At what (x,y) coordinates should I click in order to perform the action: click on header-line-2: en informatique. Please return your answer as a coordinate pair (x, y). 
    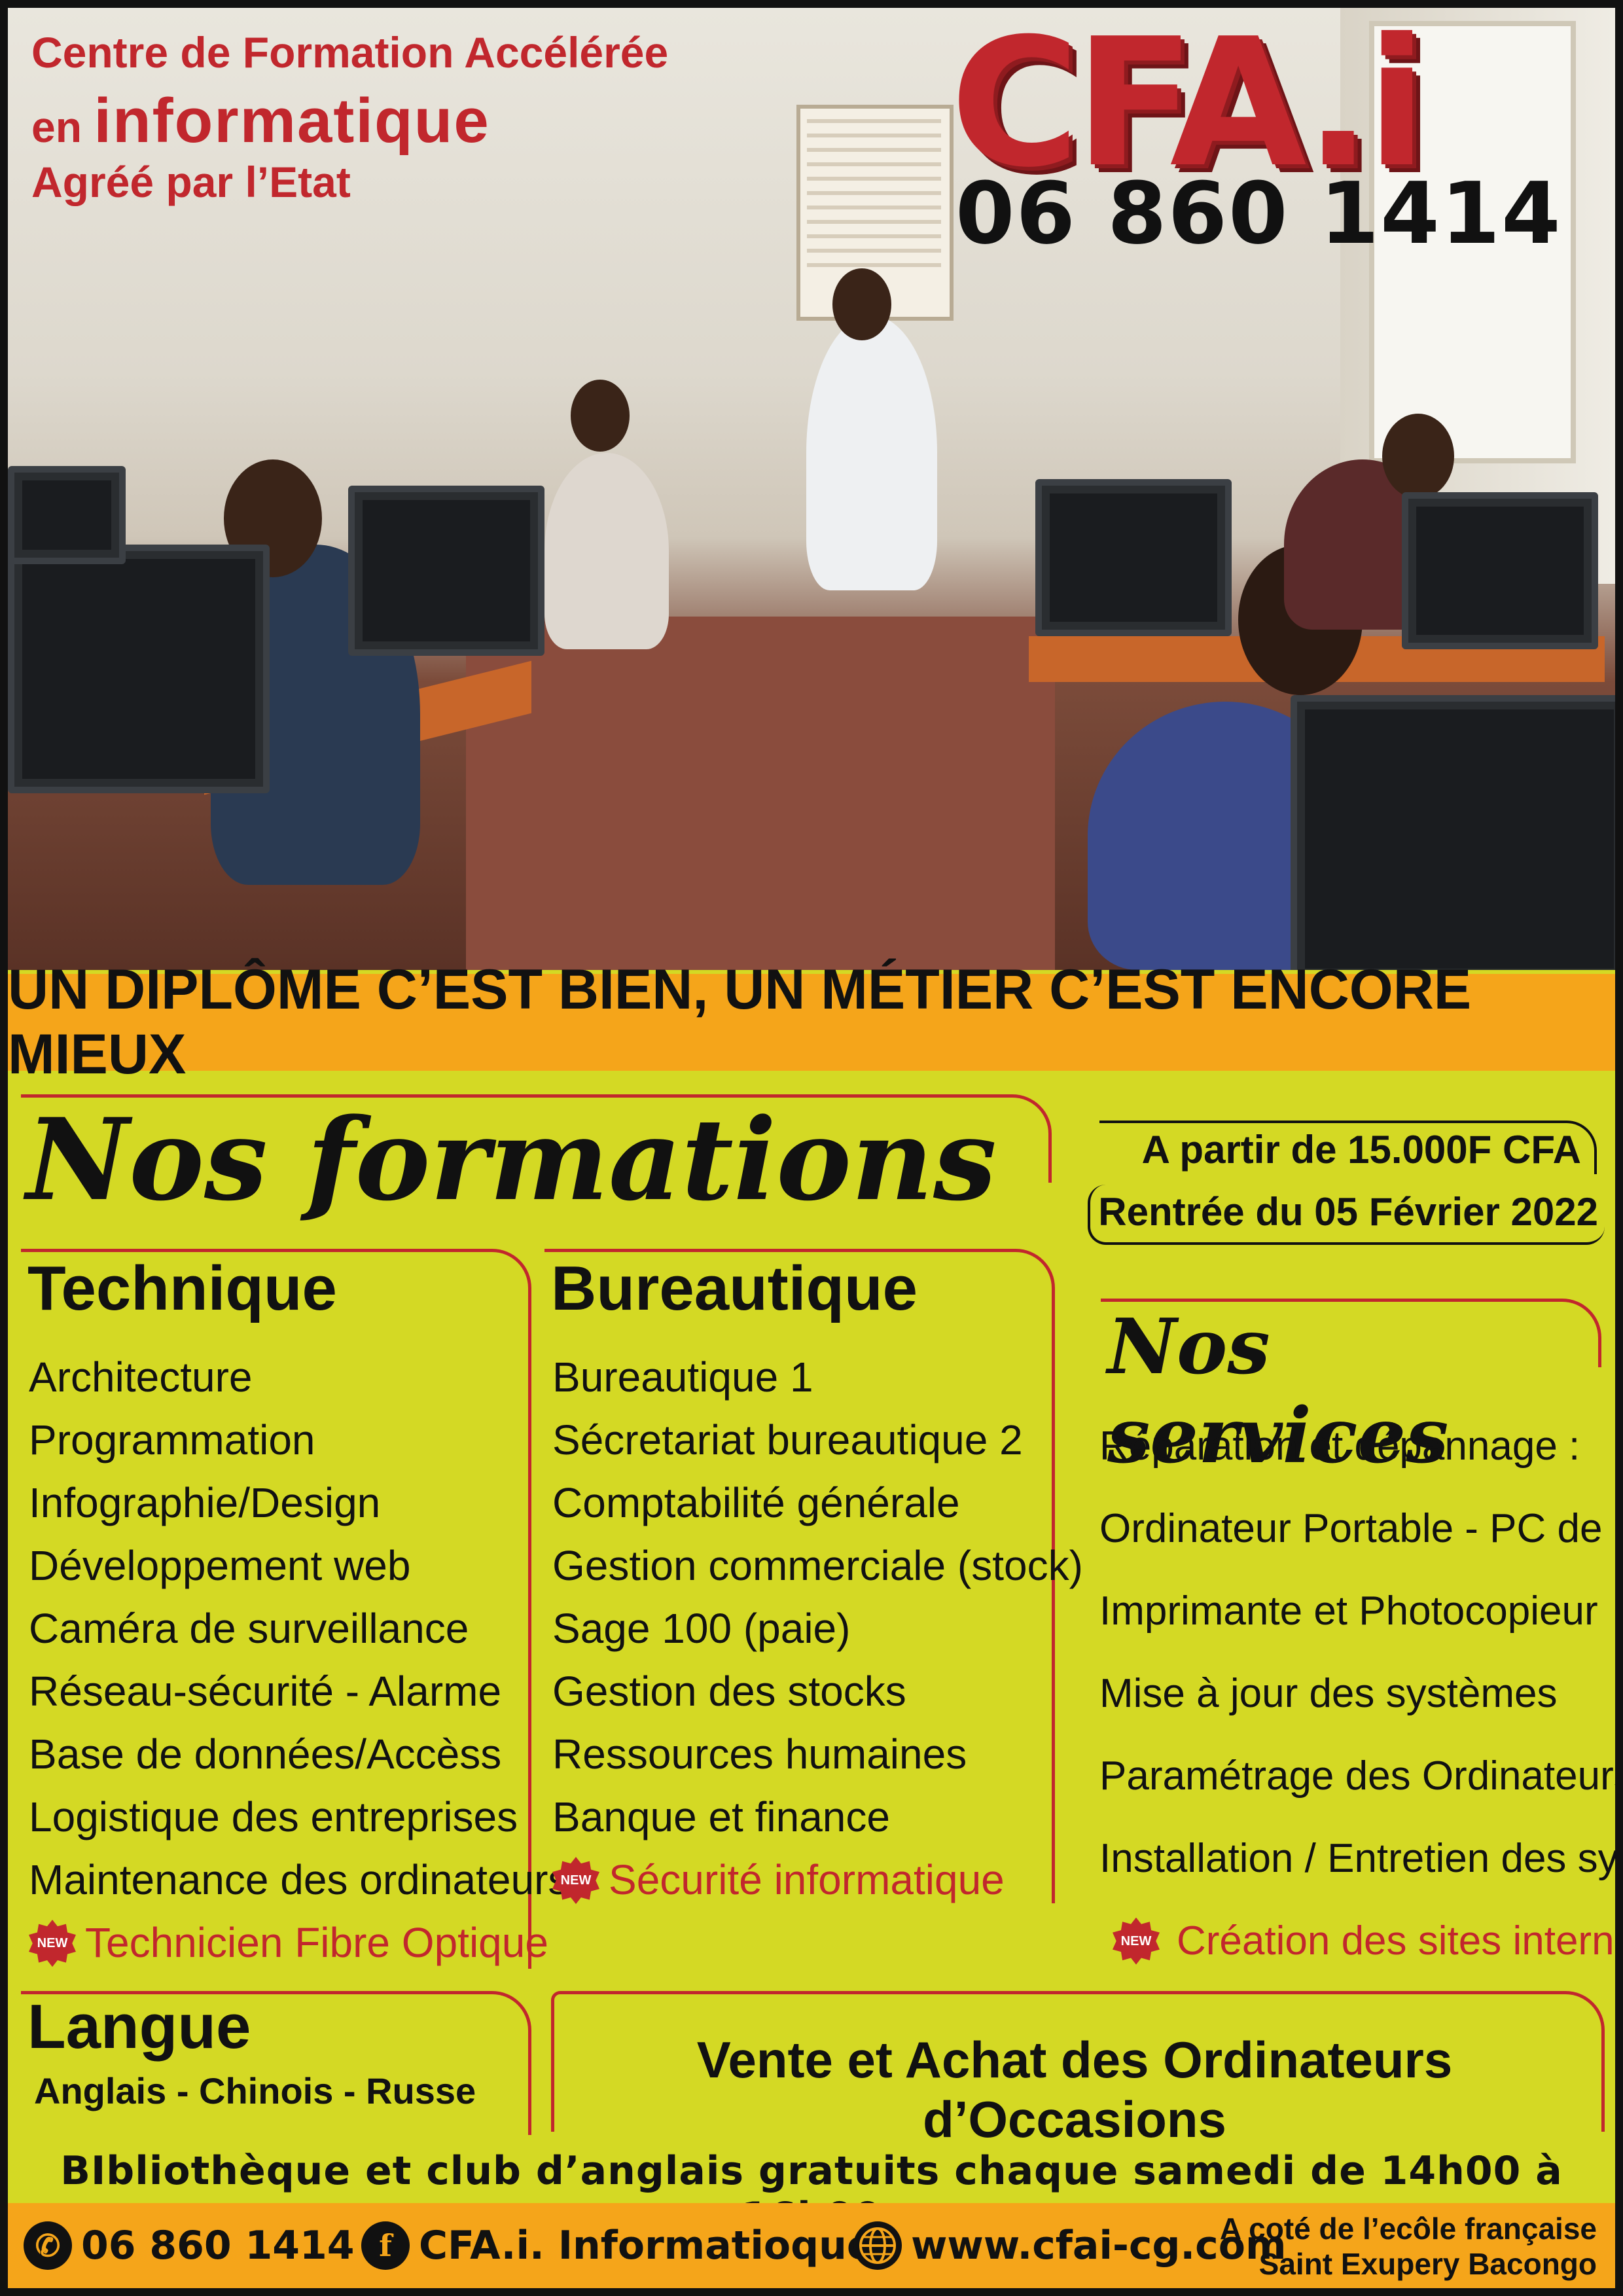
    Looking at the image, I should click on (260, 121).